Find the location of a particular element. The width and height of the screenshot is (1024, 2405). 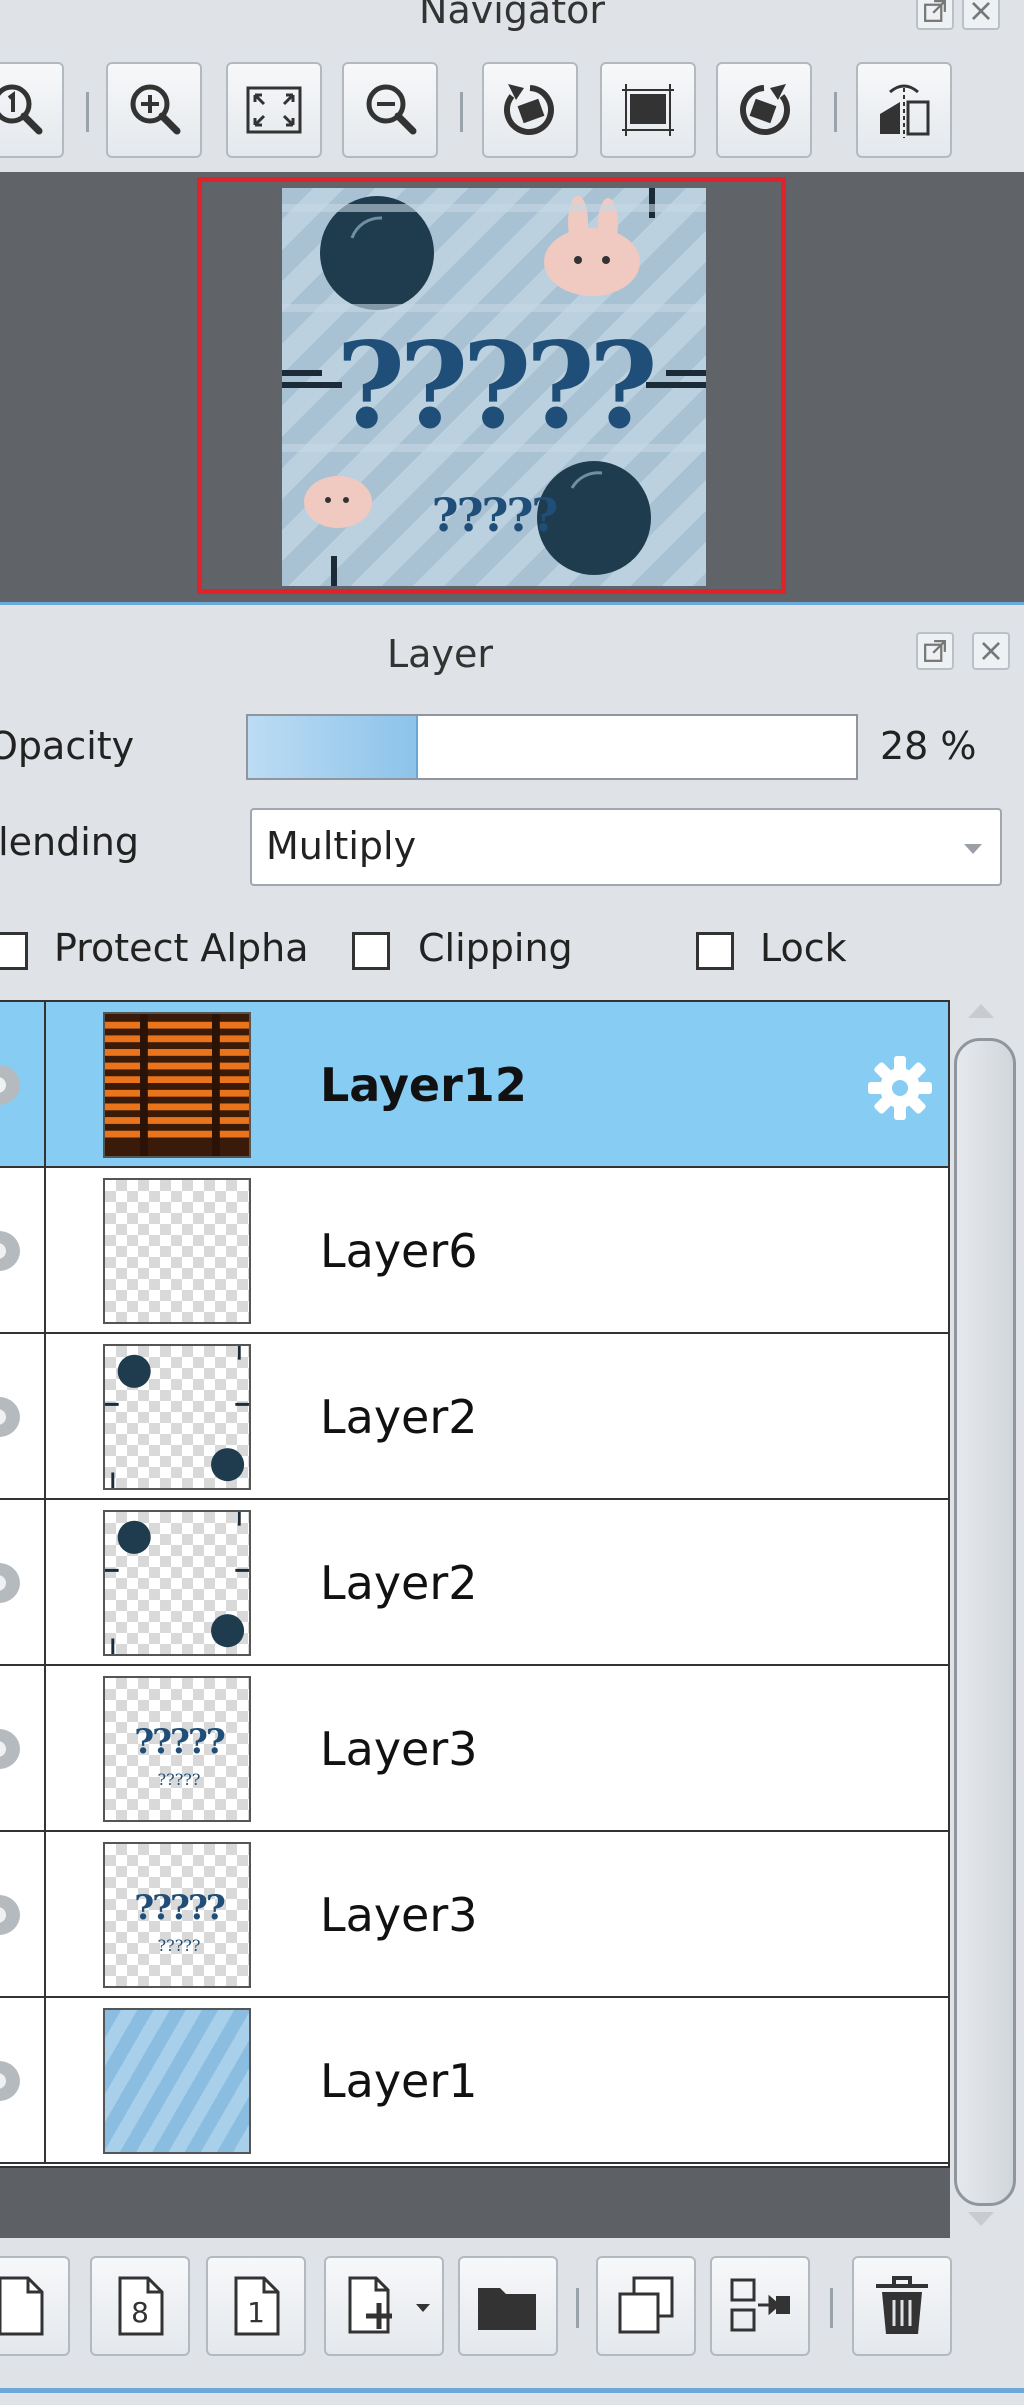

layer-row: Layer6 is located at coordinates (474, 1251).